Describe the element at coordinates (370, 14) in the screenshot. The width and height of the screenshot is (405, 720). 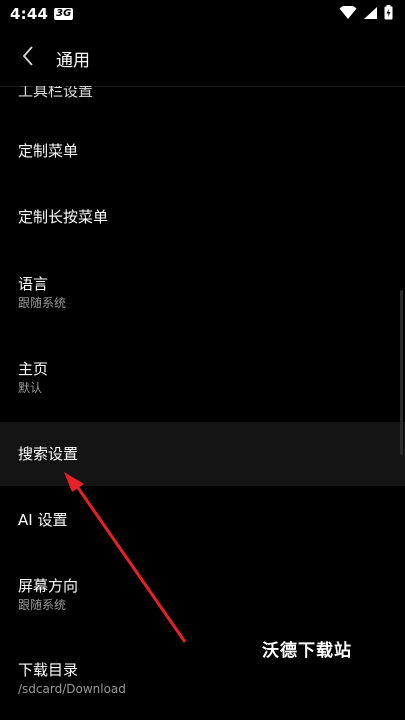
I see `signal-icon` at that location.